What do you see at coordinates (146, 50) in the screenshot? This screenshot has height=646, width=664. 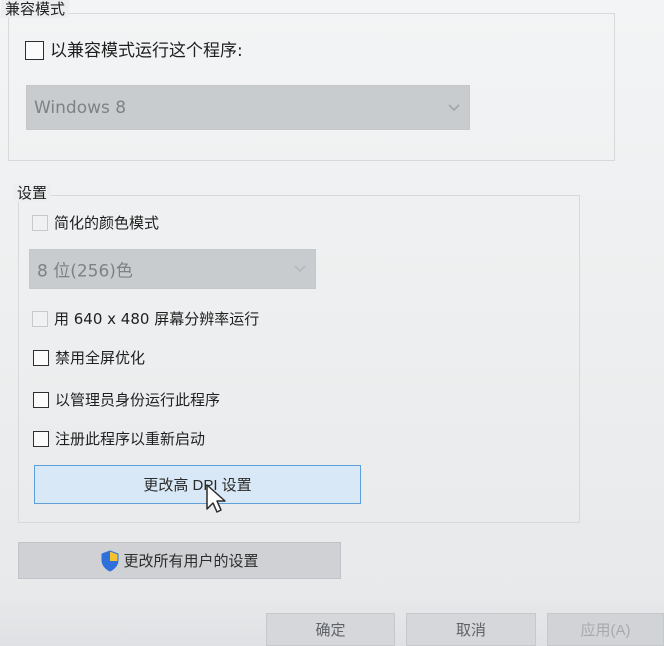 I see `compatibility-mode-label: 以兼容模式运行这个程序:` at bounding box center [146, 50].